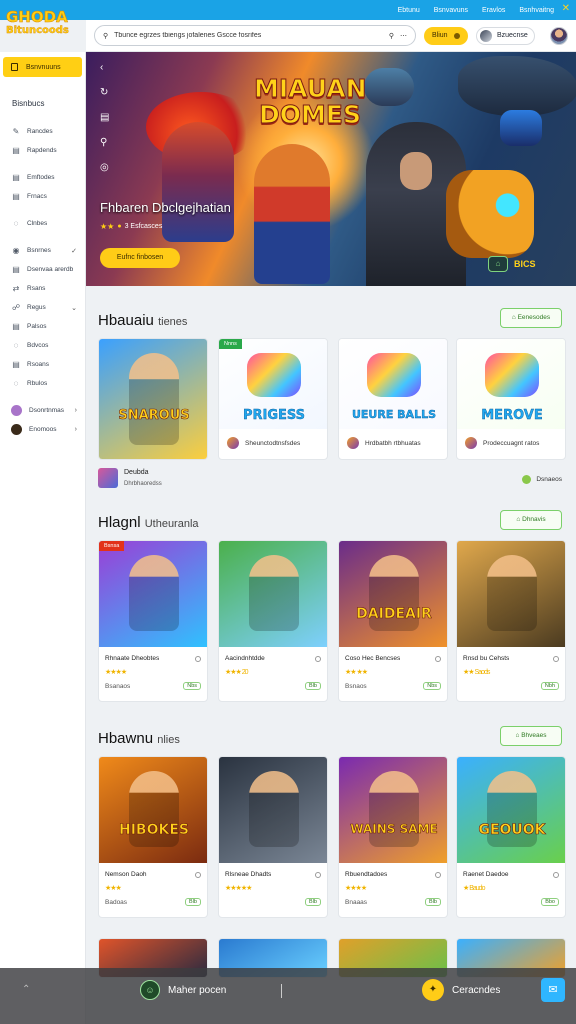  I want to click on game-card: SNAROUS, so click(153, 399).